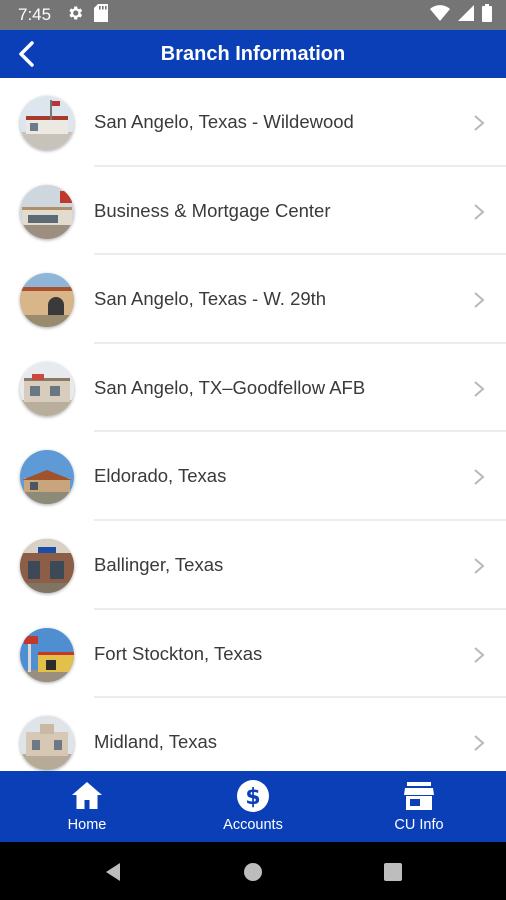  I want to click on branch-name: Eldorado, Texas, so click(160, 476).